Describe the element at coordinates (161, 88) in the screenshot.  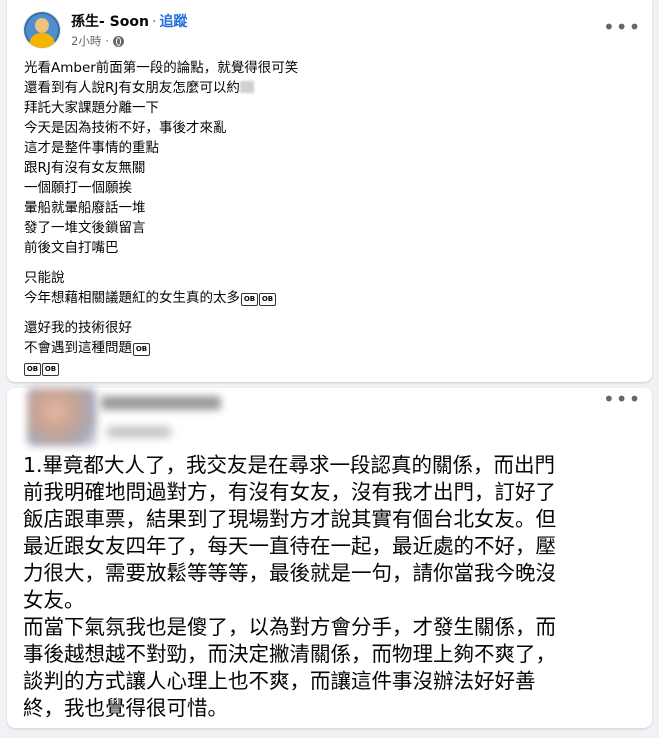
I see `post-line: 還看到有人說RJ有女朋友怎麼可以約` at that location.